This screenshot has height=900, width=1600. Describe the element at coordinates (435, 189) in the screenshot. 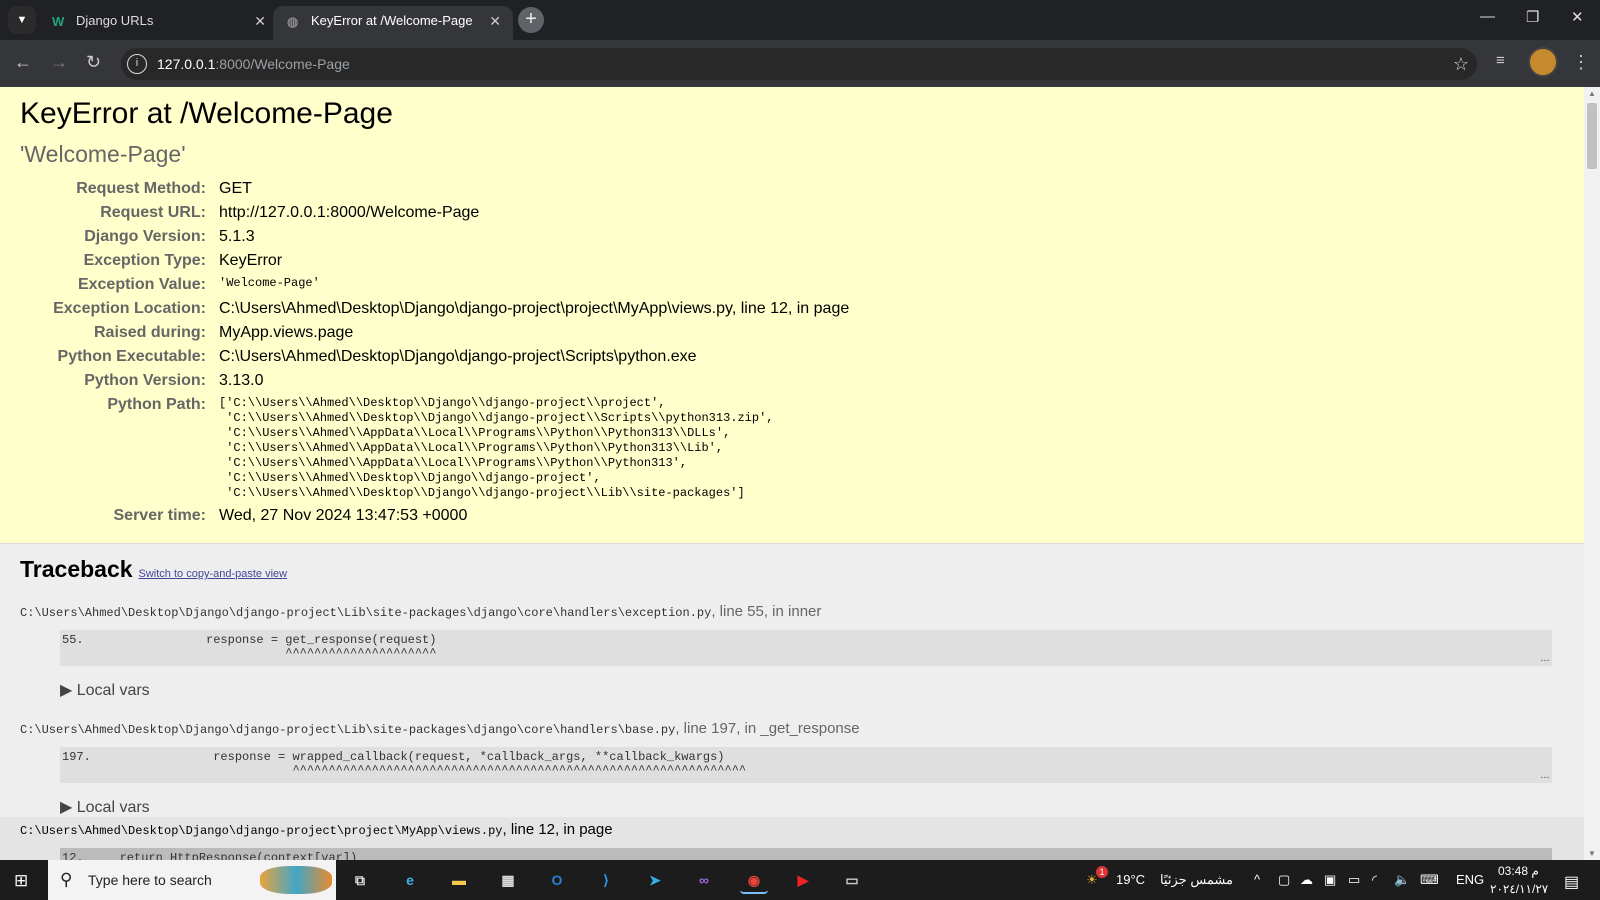

I see `meta-row: Request Method: GET` at that location.